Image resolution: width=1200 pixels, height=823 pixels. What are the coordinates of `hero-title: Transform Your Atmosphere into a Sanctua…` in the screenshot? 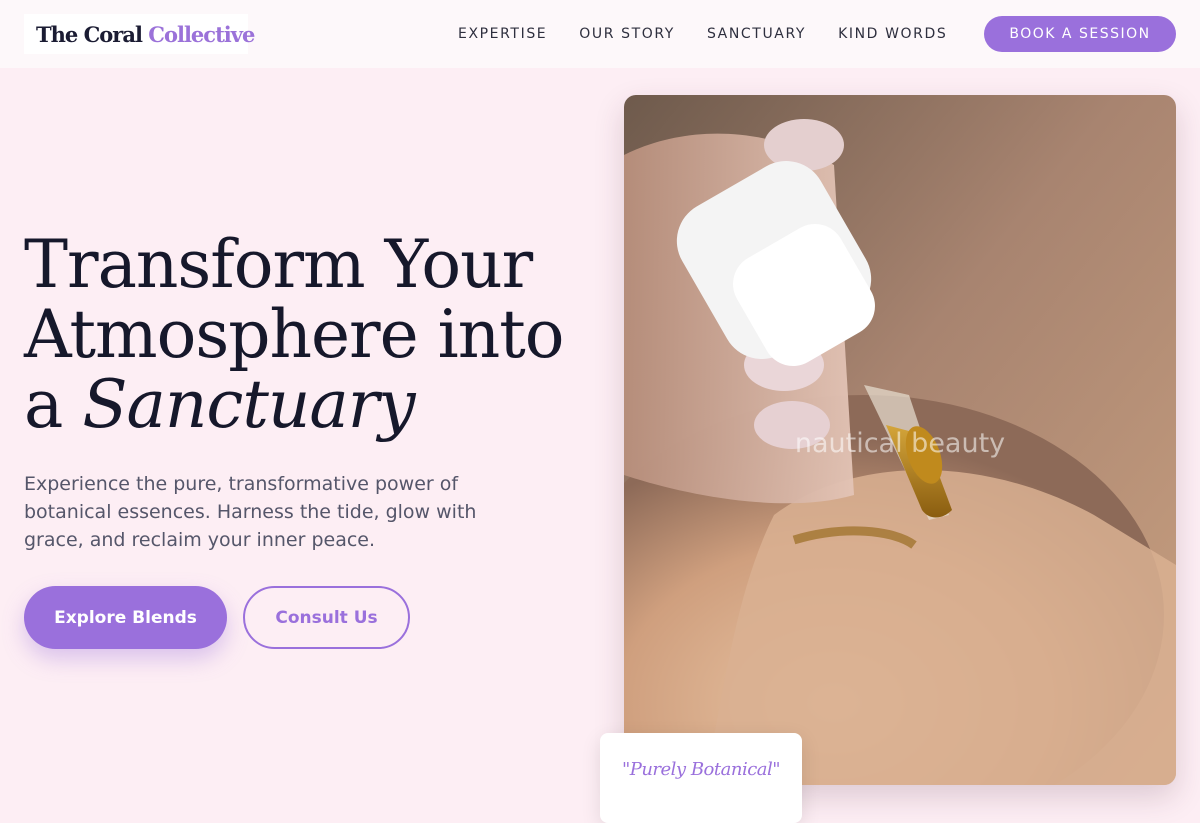 It's located at (314, 335).